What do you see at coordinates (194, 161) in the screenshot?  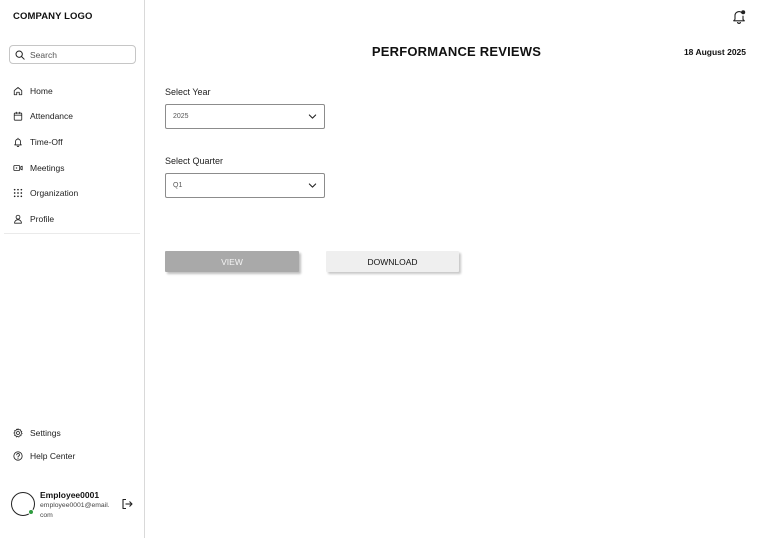 I see `quarter-label: Select Quarter` at bounding box center [194, 161].